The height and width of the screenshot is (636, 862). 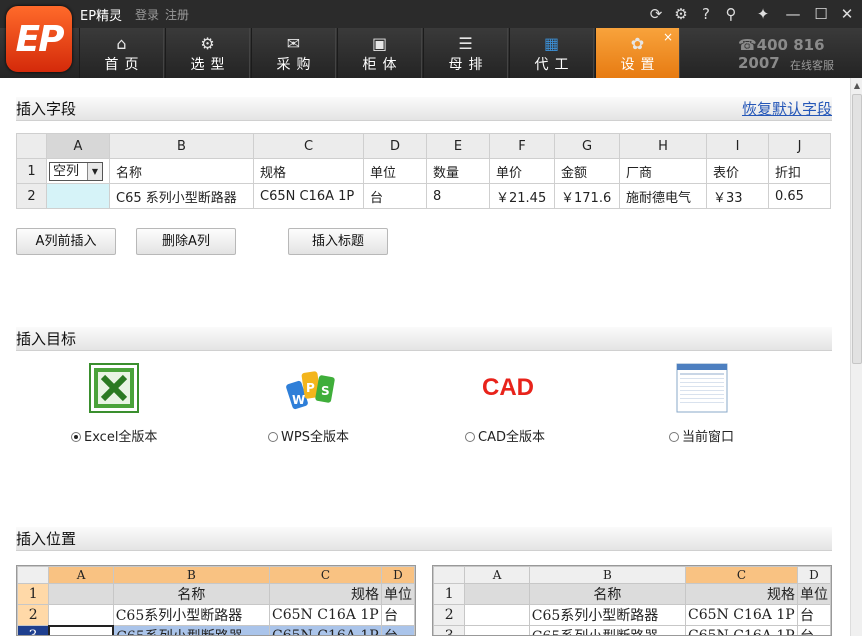 I want to click on value-cell: 施耐德电气, so click(x=663, y=196).